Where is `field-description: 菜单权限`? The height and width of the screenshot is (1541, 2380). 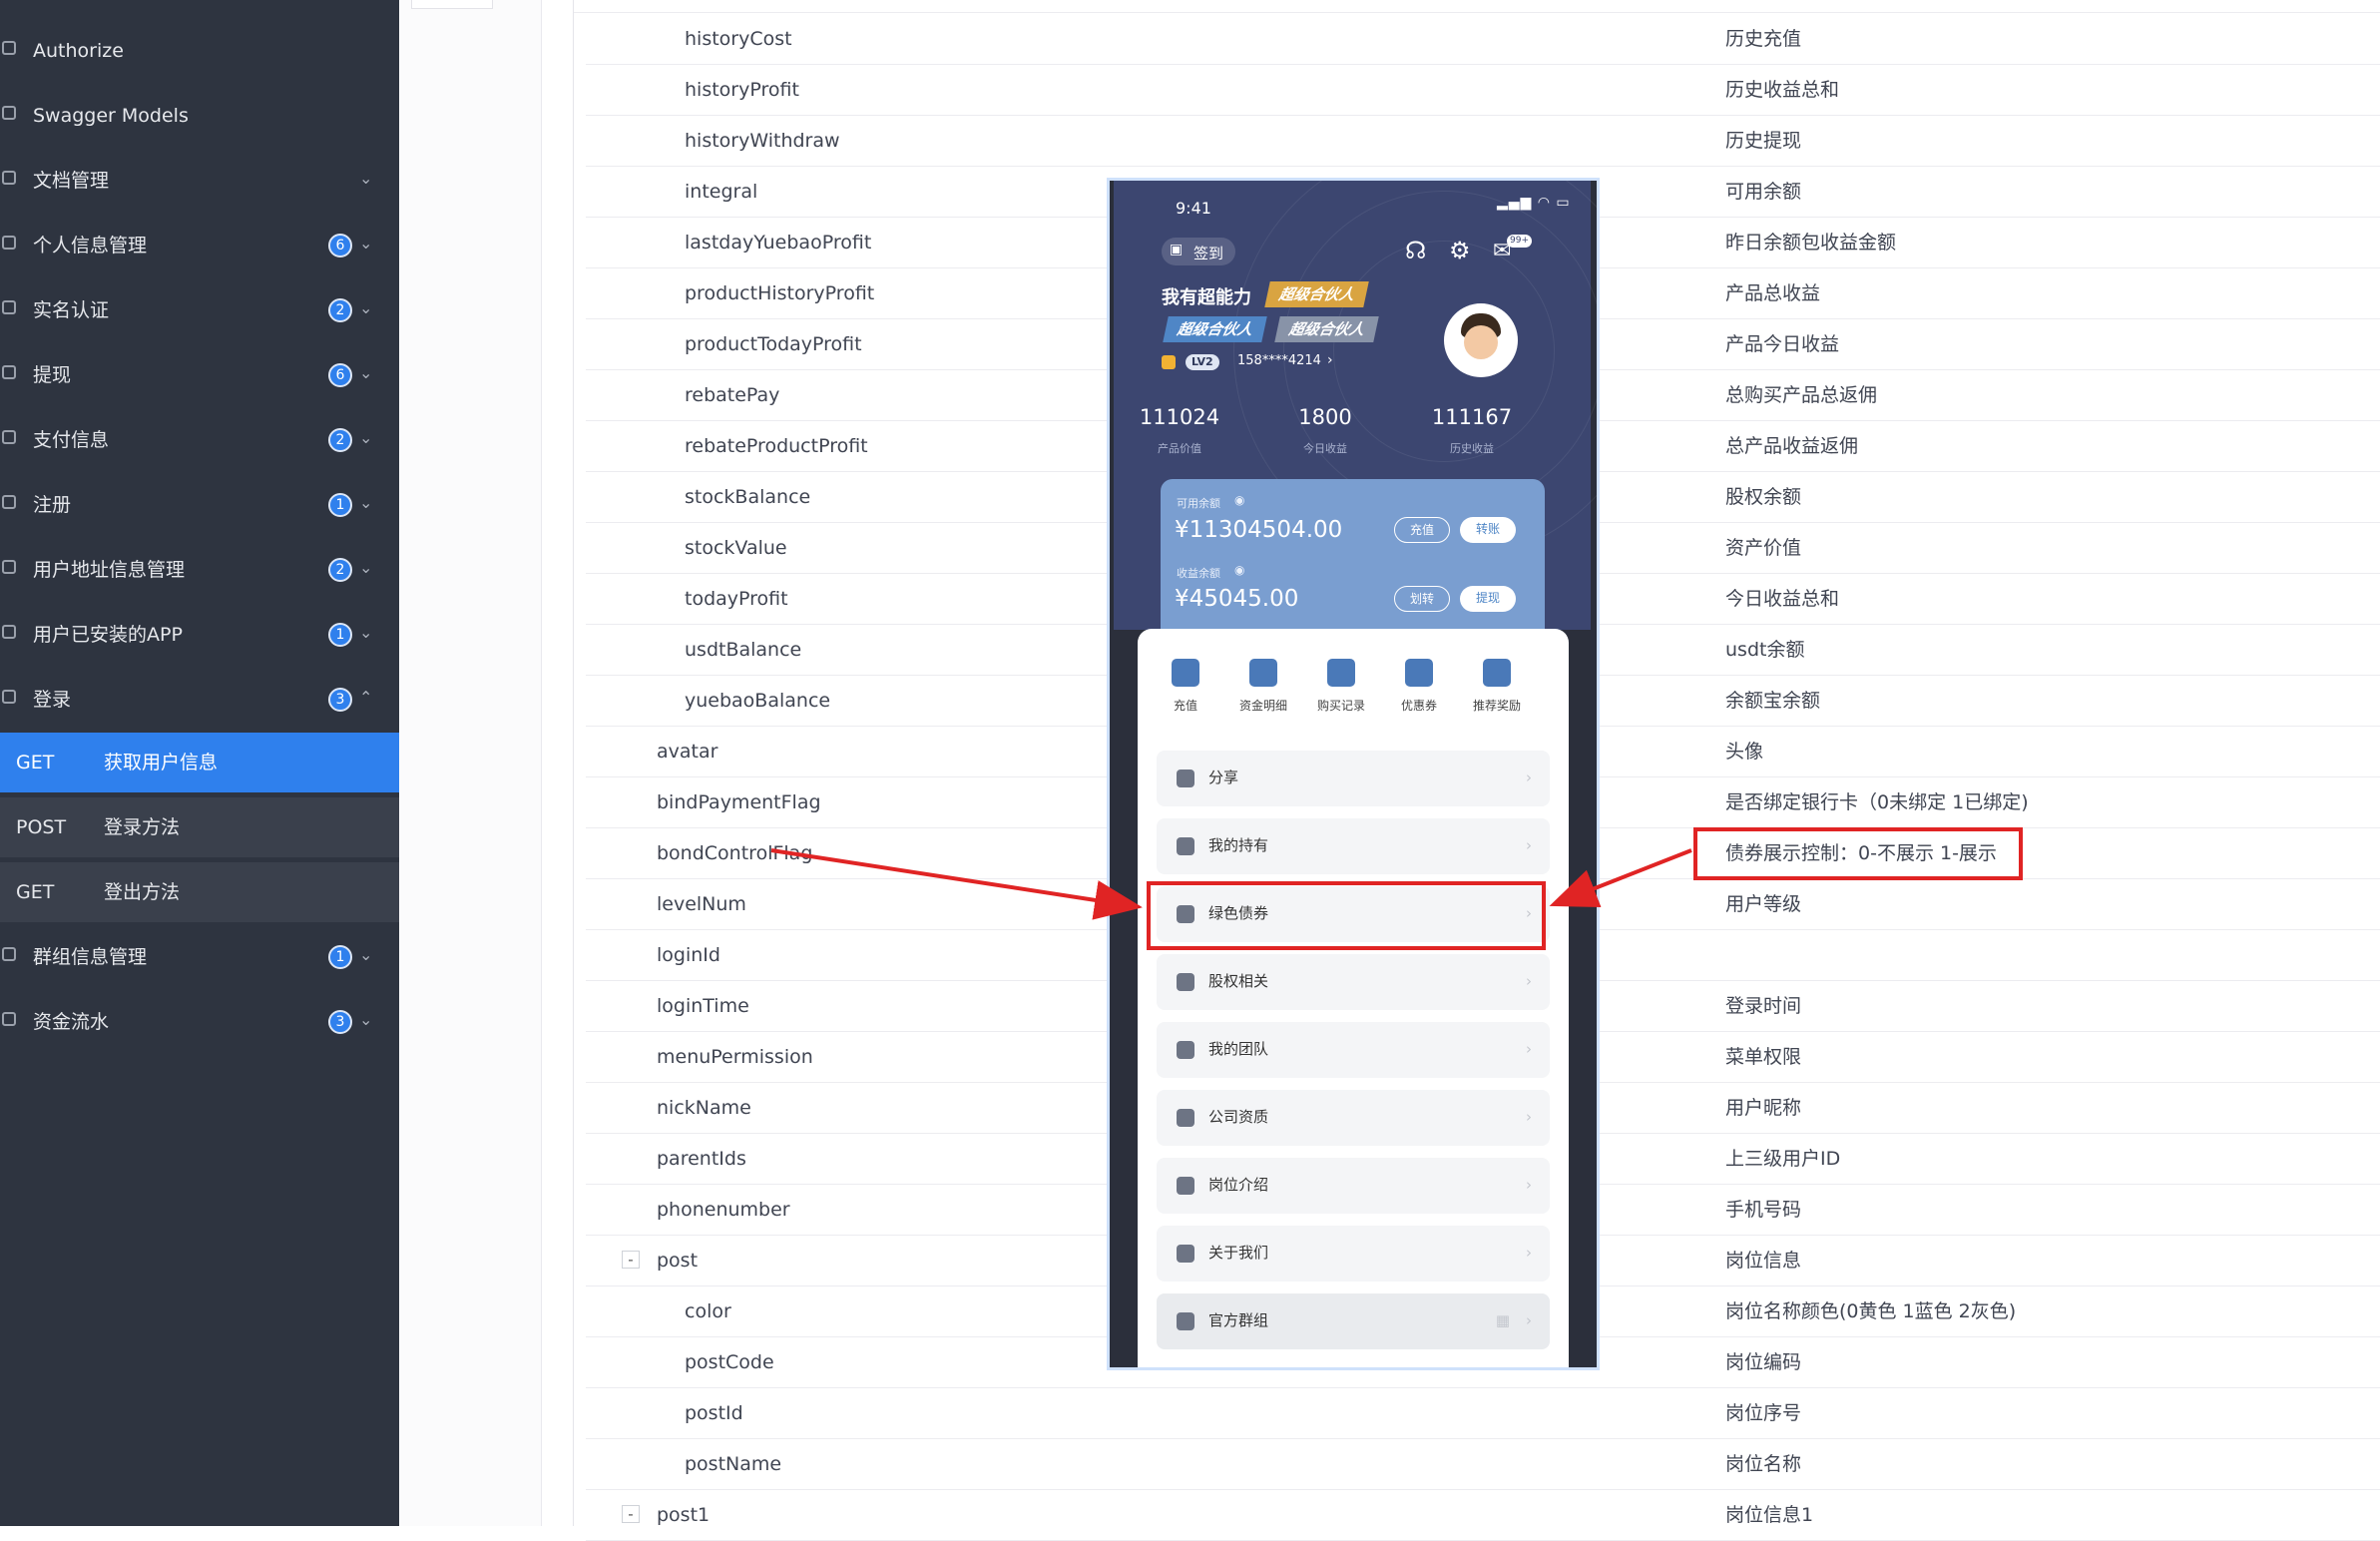 field-description: 菜单权限 is located at coordinates (1763, 1057).